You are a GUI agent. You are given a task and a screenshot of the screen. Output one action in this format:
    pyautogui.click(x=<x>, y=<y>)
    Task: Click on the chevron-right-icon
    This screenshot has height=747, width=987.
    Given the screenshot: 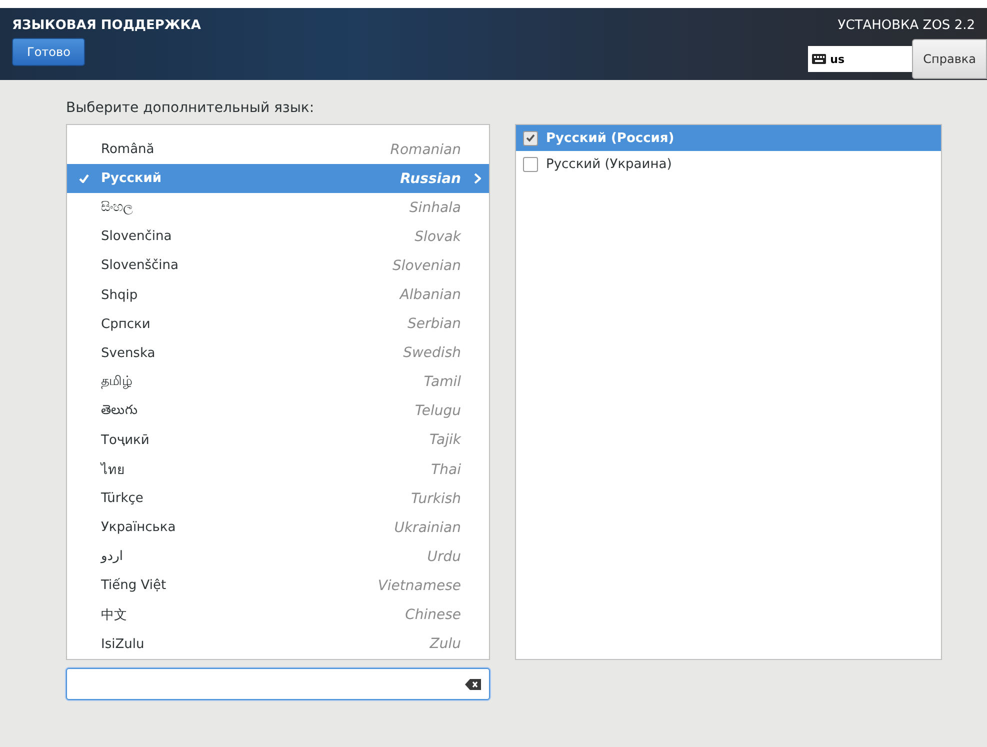 What is the action you would take?
    pyautogui.click(x=477, y=178)
    